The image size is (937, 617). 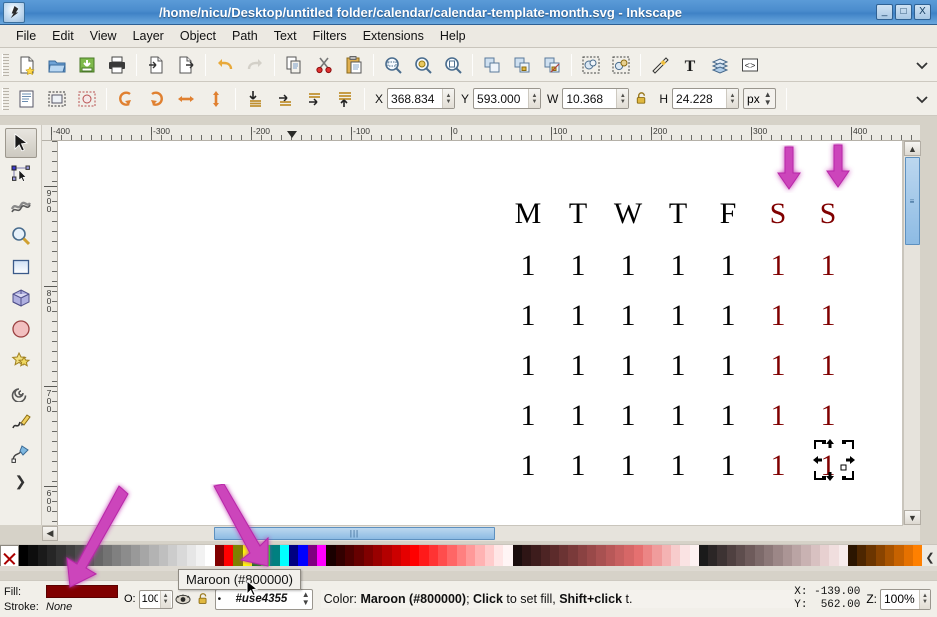 I want to click on fill-stroke-indicator: Fill: Stroke: None, so click(x=60, y=599).